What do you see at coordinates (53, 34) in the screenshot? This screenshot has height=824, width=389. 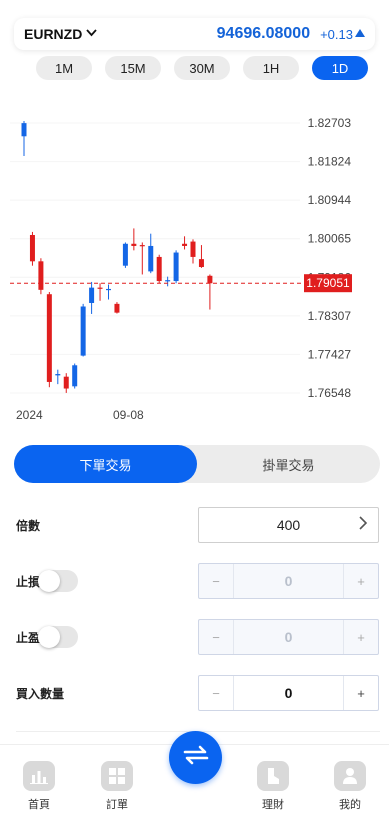 I see `symbol-label: EURNZD` at bounding box center [53, 34].